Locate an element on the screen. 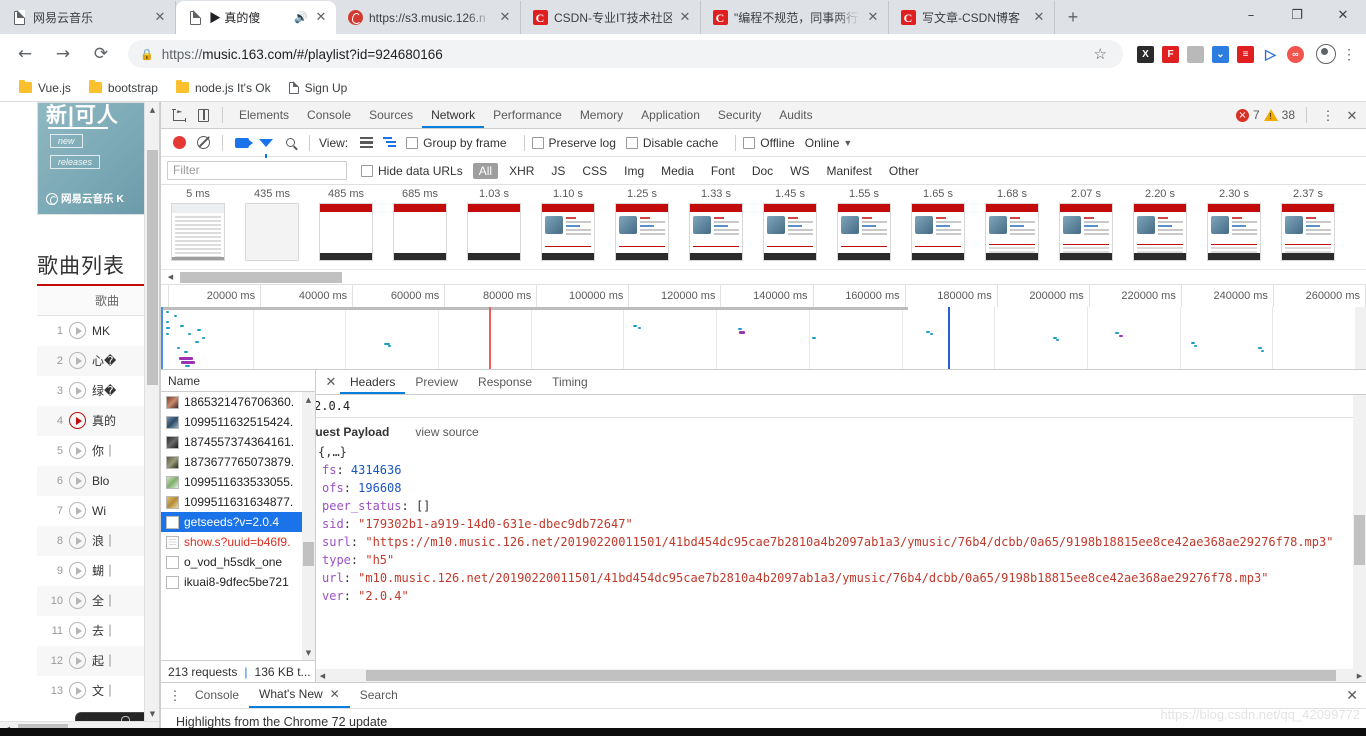 The image size is (1366, 736). details-tab-response: Response is located at coordinates (505, 382).